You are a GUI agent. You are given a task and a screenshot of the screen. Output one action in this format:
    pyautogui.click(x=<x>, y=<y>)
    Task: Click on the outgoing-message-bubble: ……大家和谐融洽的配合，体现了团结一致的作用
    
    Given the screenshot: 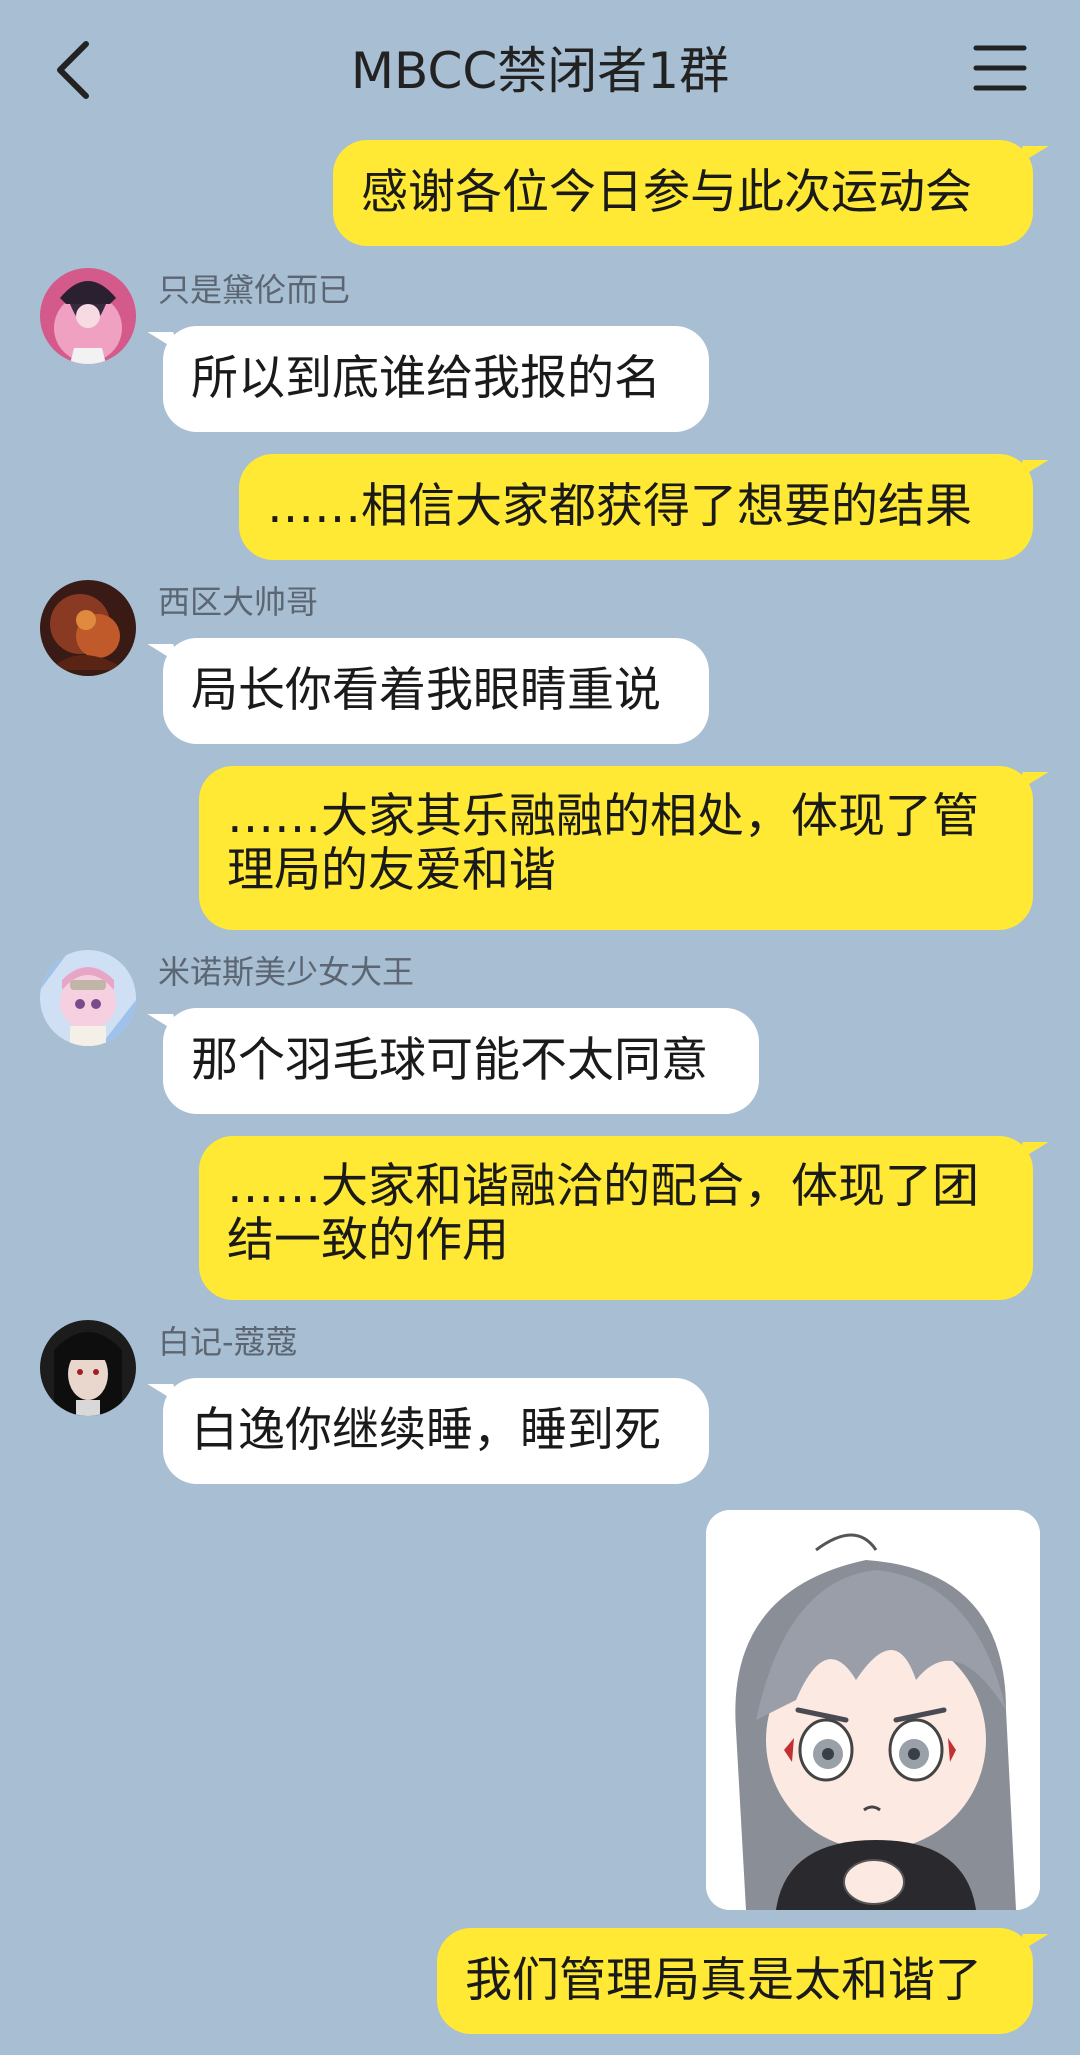 What is the action you would take?
    pyautogui.click(x=616, y=1218)
    